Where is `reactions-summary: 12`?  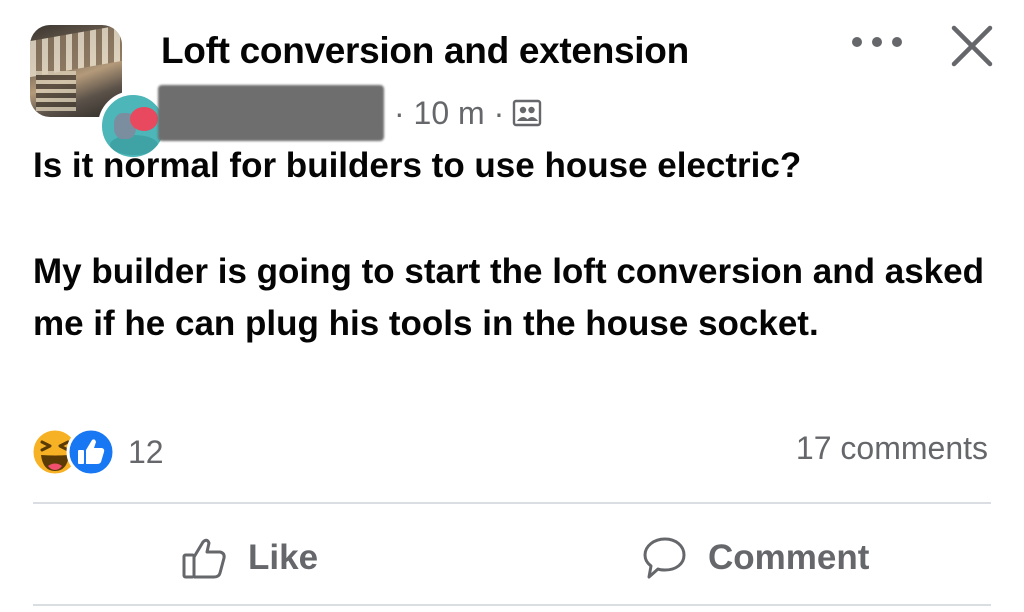 reactions-summary: 12 is located at coordinates (97, 452).